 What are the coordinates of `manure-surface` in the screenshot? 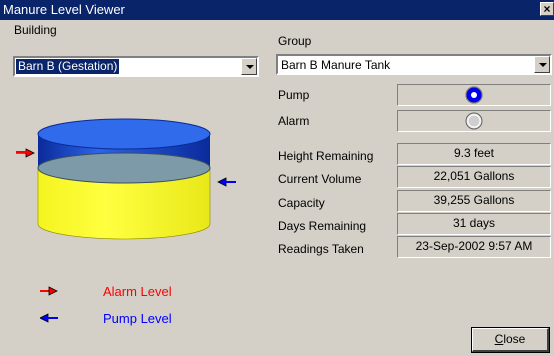 It's located at (124, 168).